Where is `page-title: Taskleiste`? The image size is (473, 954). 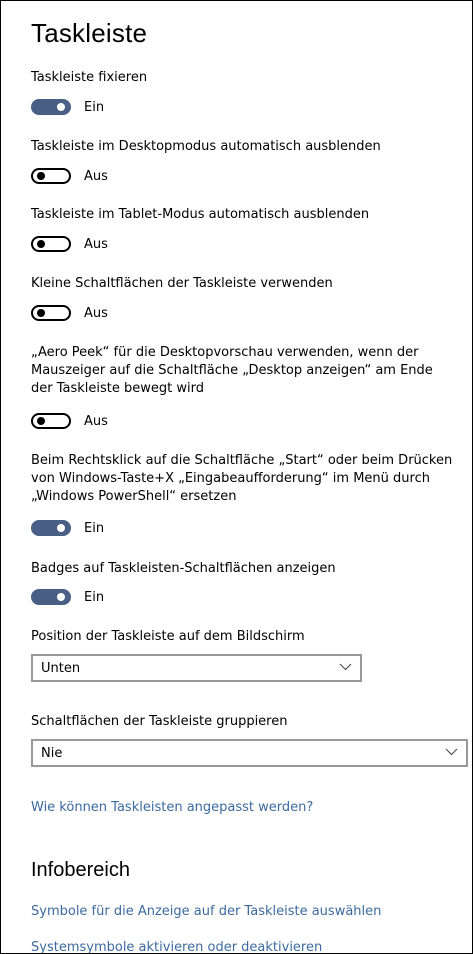 page-title: Taskleiste is located at coordinates (89, 33).